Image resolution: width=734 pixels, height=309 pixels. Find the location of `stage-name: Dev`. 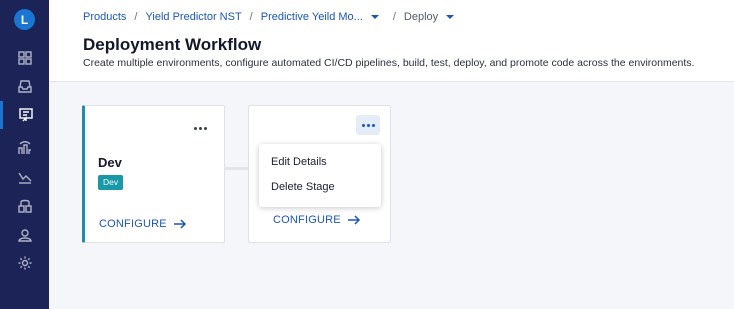

stage-name: Dev is located at coordinates (110, 162).